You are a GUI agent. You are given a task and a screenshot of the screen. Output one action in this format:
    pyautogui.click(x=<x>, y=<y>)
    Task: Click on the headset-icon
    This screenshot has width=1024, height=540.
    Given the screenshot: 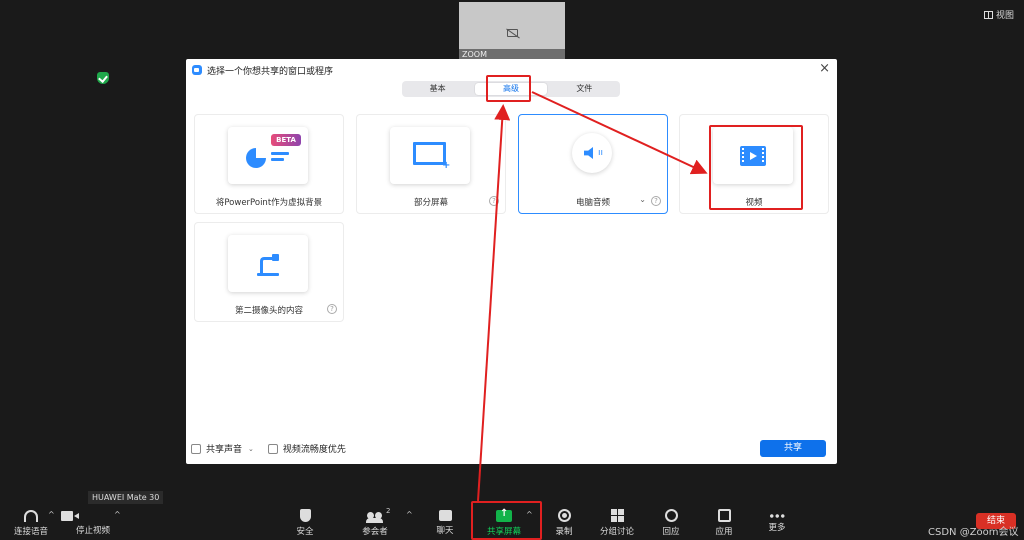 What is the action you would take?
    pyautogui.click(x=31, y=516)
    